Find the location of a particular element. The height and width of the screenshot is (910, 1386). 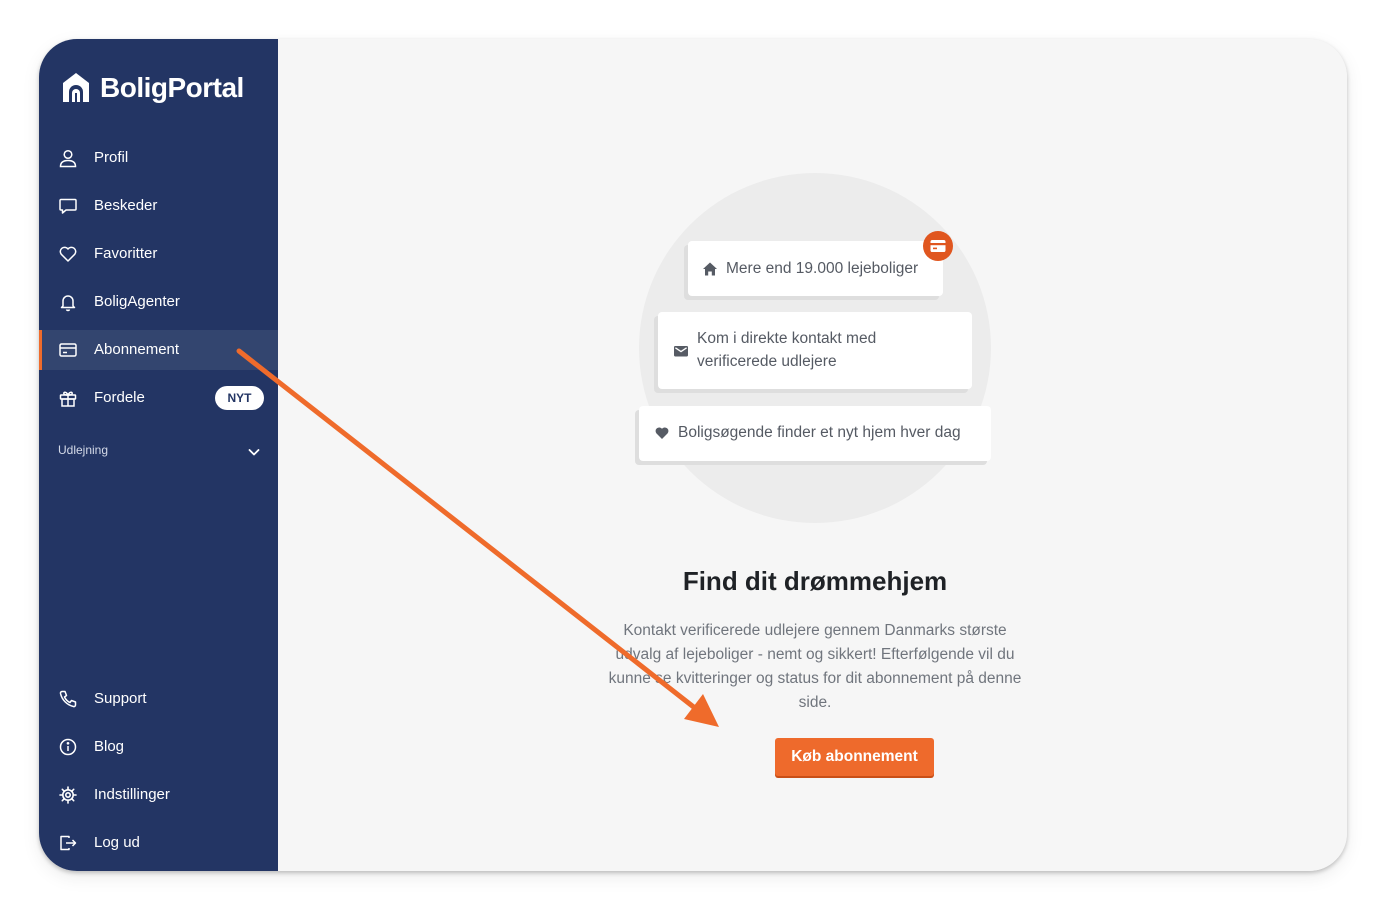

message-icon is located at coordinates (68, 206).